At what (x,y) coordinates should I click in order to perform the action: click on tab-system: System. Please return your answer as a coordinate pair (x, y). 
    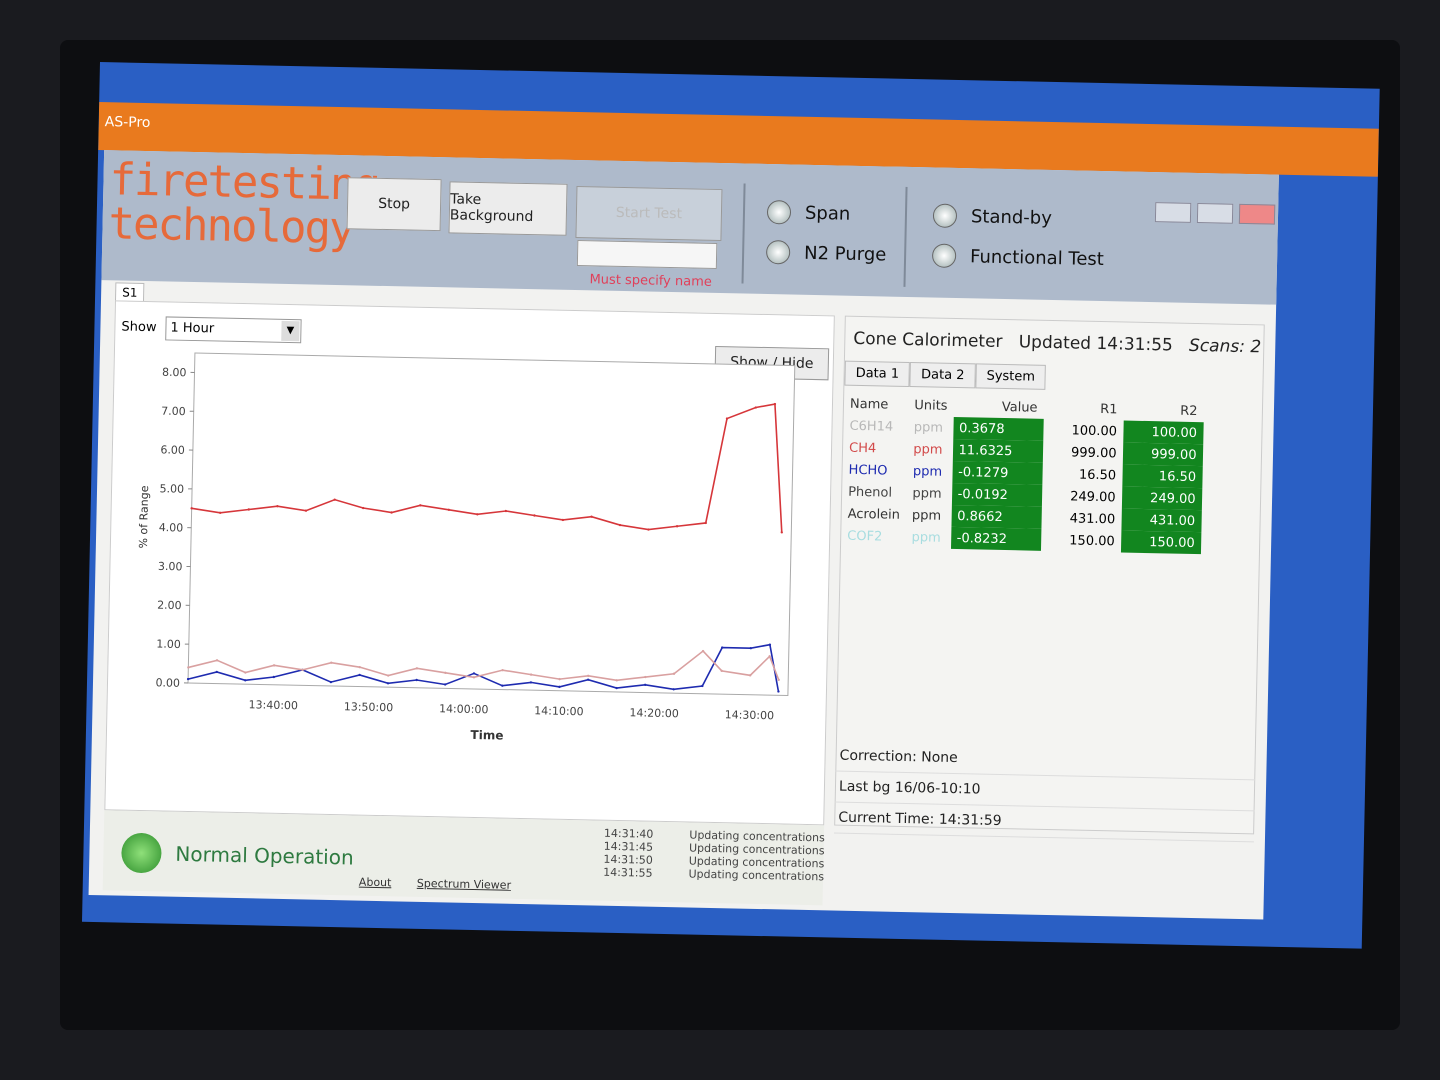
    Looking at the image, I should click on (1011, 376).